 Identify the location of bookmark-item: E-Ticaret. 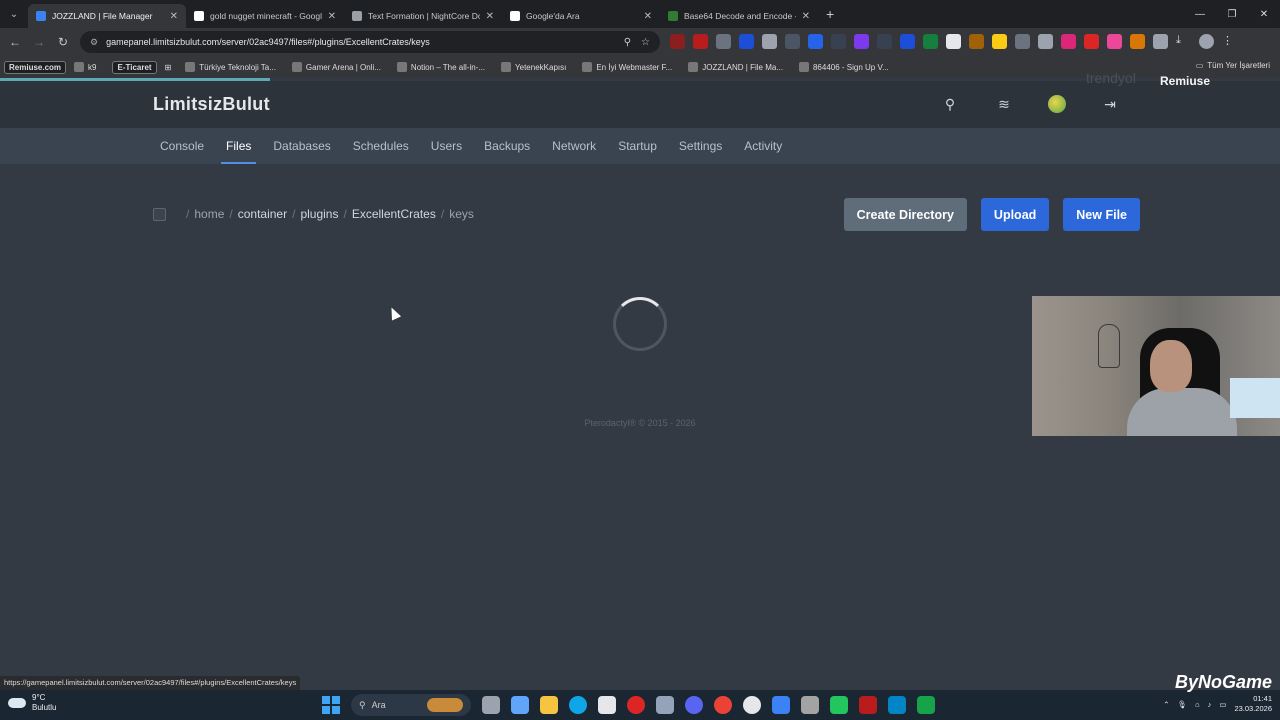
(134, 67).